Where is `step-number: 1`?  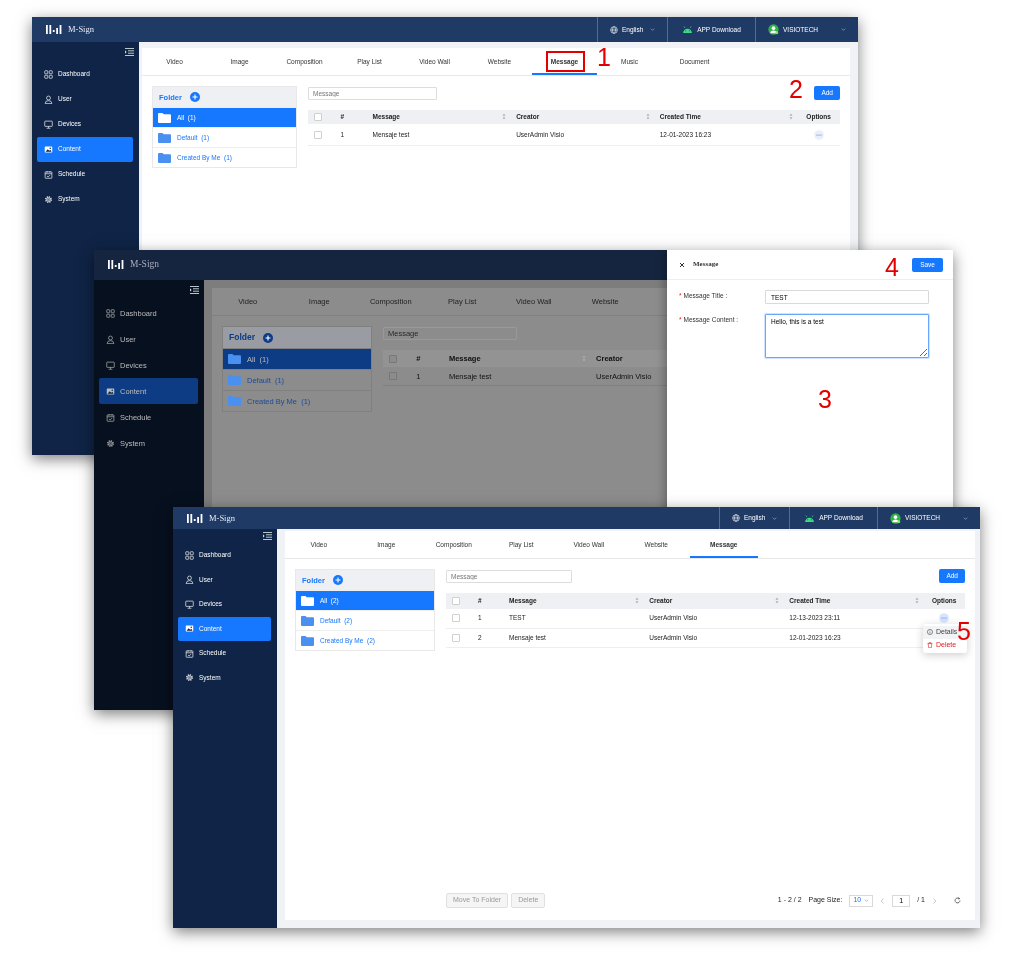 step-number: 1 is located at coordinates (604, 57).